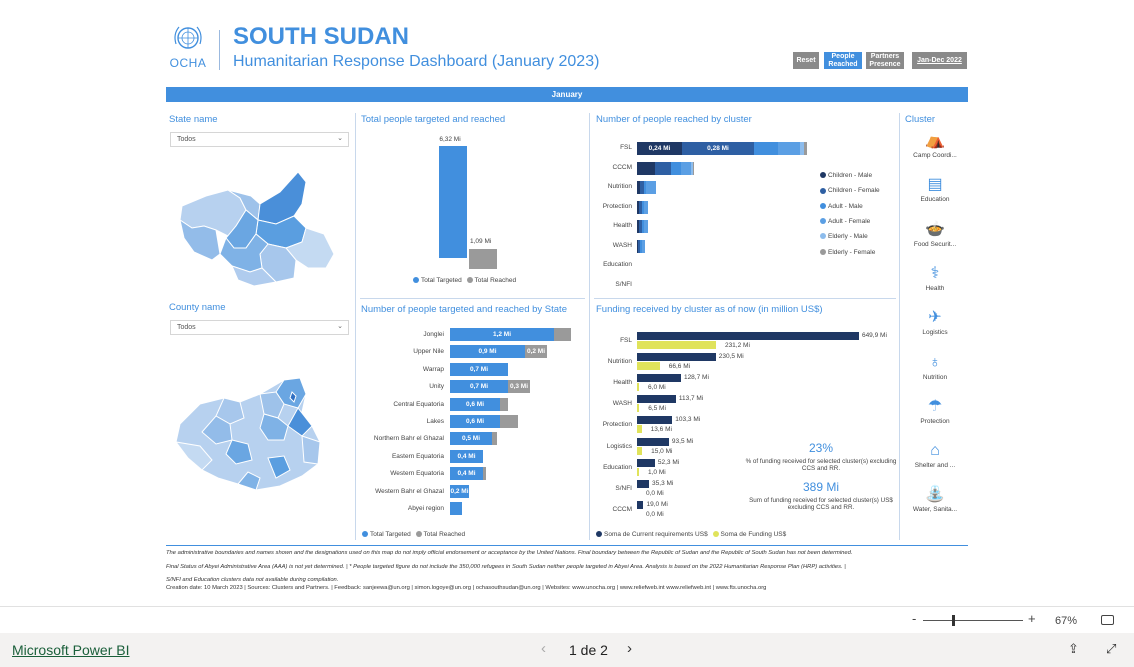  What do you see at coordinates (935, 362) in the screenshot?
I see `nutrition-icon: ♁` at bounding box center [935, 362].